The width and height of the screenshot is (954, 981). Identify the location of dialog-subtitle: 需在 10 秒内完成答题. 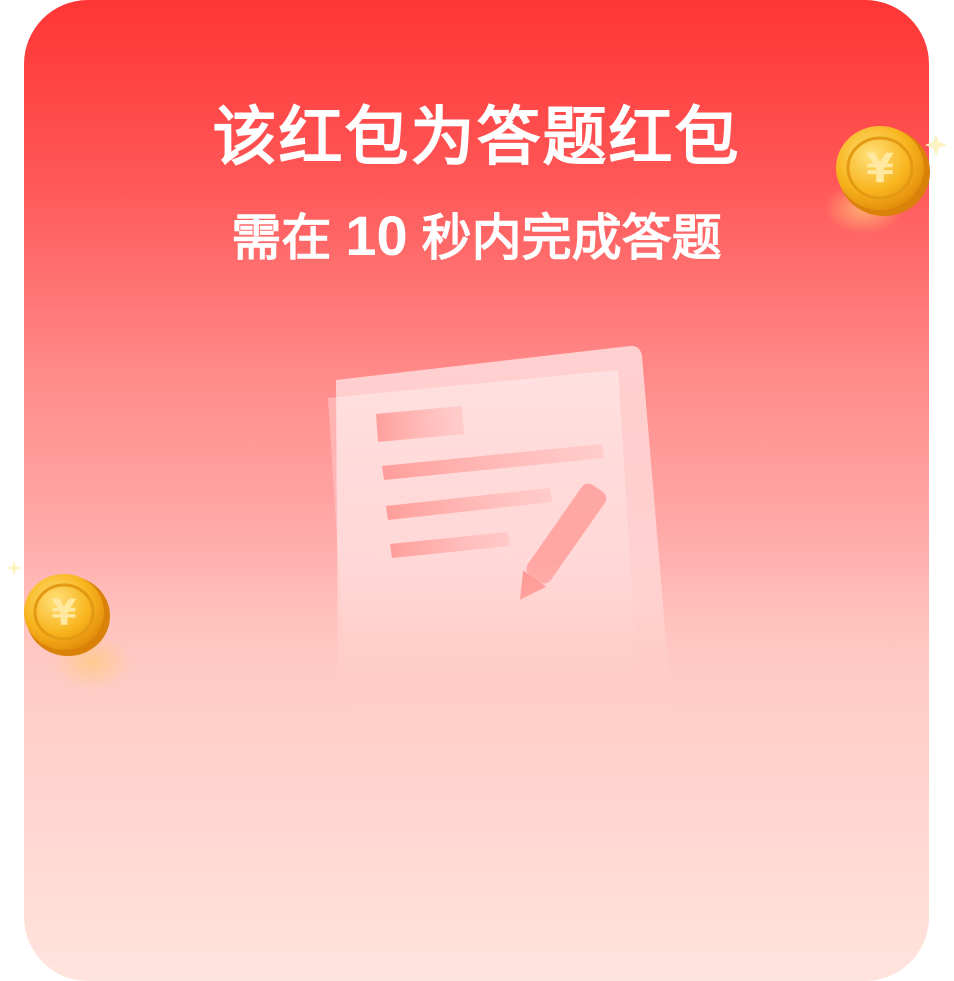
(476, 236).